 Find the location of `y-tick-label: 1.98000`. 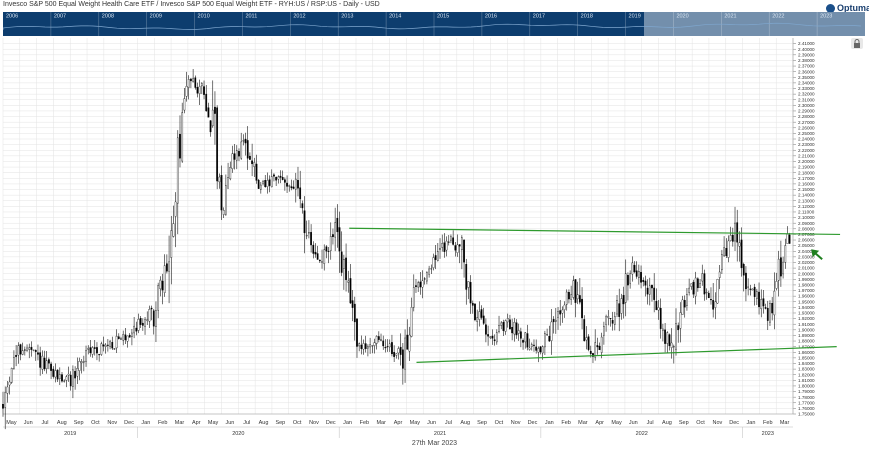

y-tick-label: 1.98000 is located at coordinates (806, 285).